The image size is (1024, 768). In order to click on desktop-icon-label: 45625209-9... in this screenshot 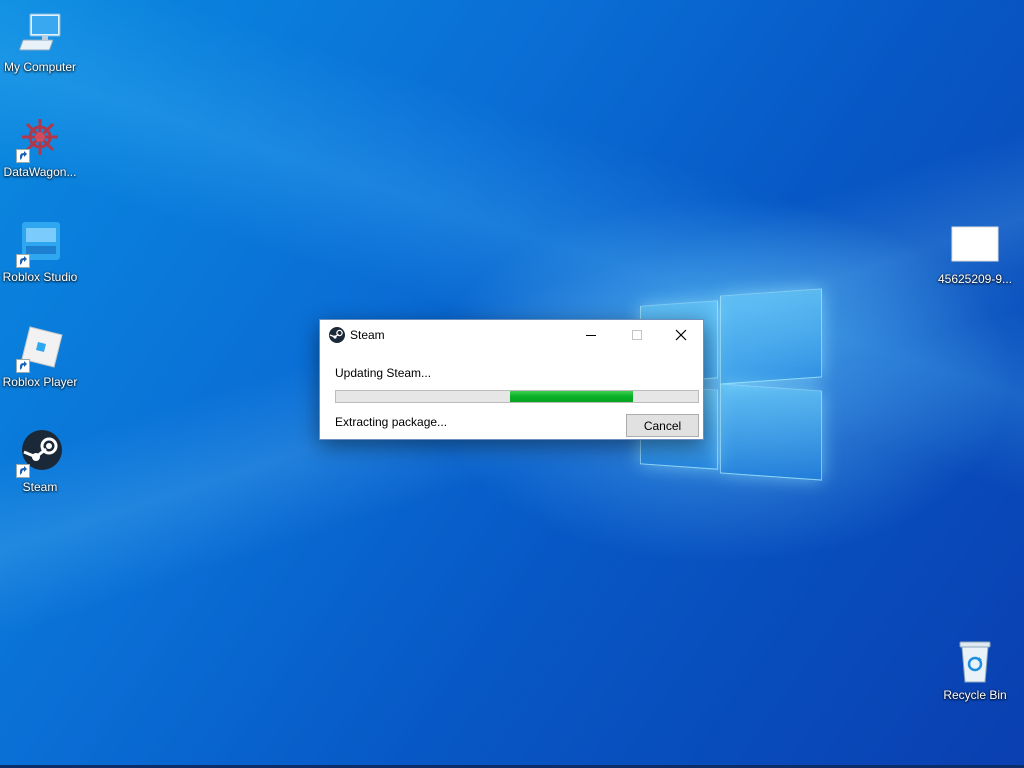, I will do `click(975, 279)`.